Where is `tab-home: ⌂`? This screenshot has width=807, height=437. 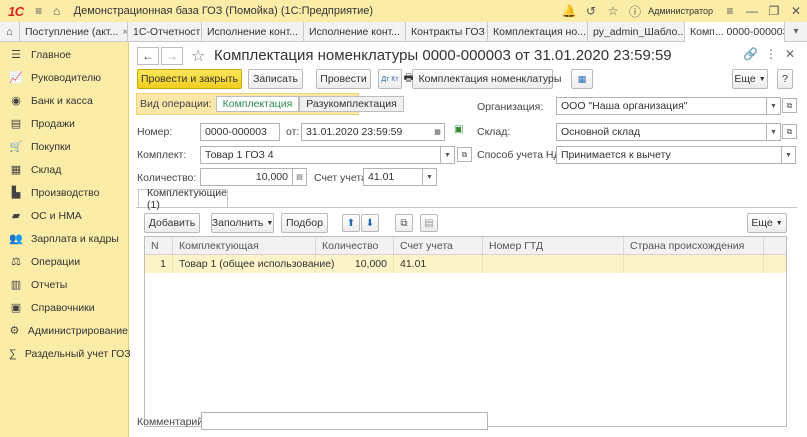 tab-home: ⌂ is located at coordinates (10, 32).